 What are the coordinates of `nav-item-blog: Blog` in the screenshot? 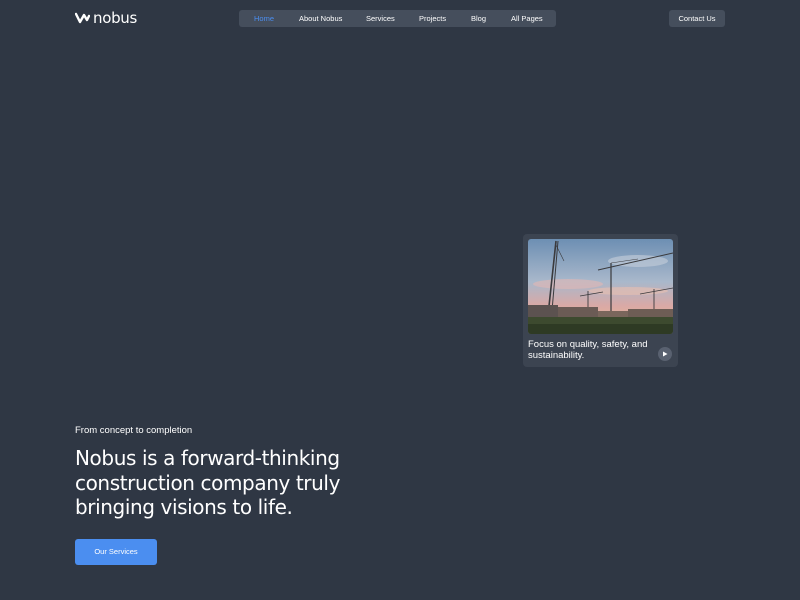 It's located at (478, 18).